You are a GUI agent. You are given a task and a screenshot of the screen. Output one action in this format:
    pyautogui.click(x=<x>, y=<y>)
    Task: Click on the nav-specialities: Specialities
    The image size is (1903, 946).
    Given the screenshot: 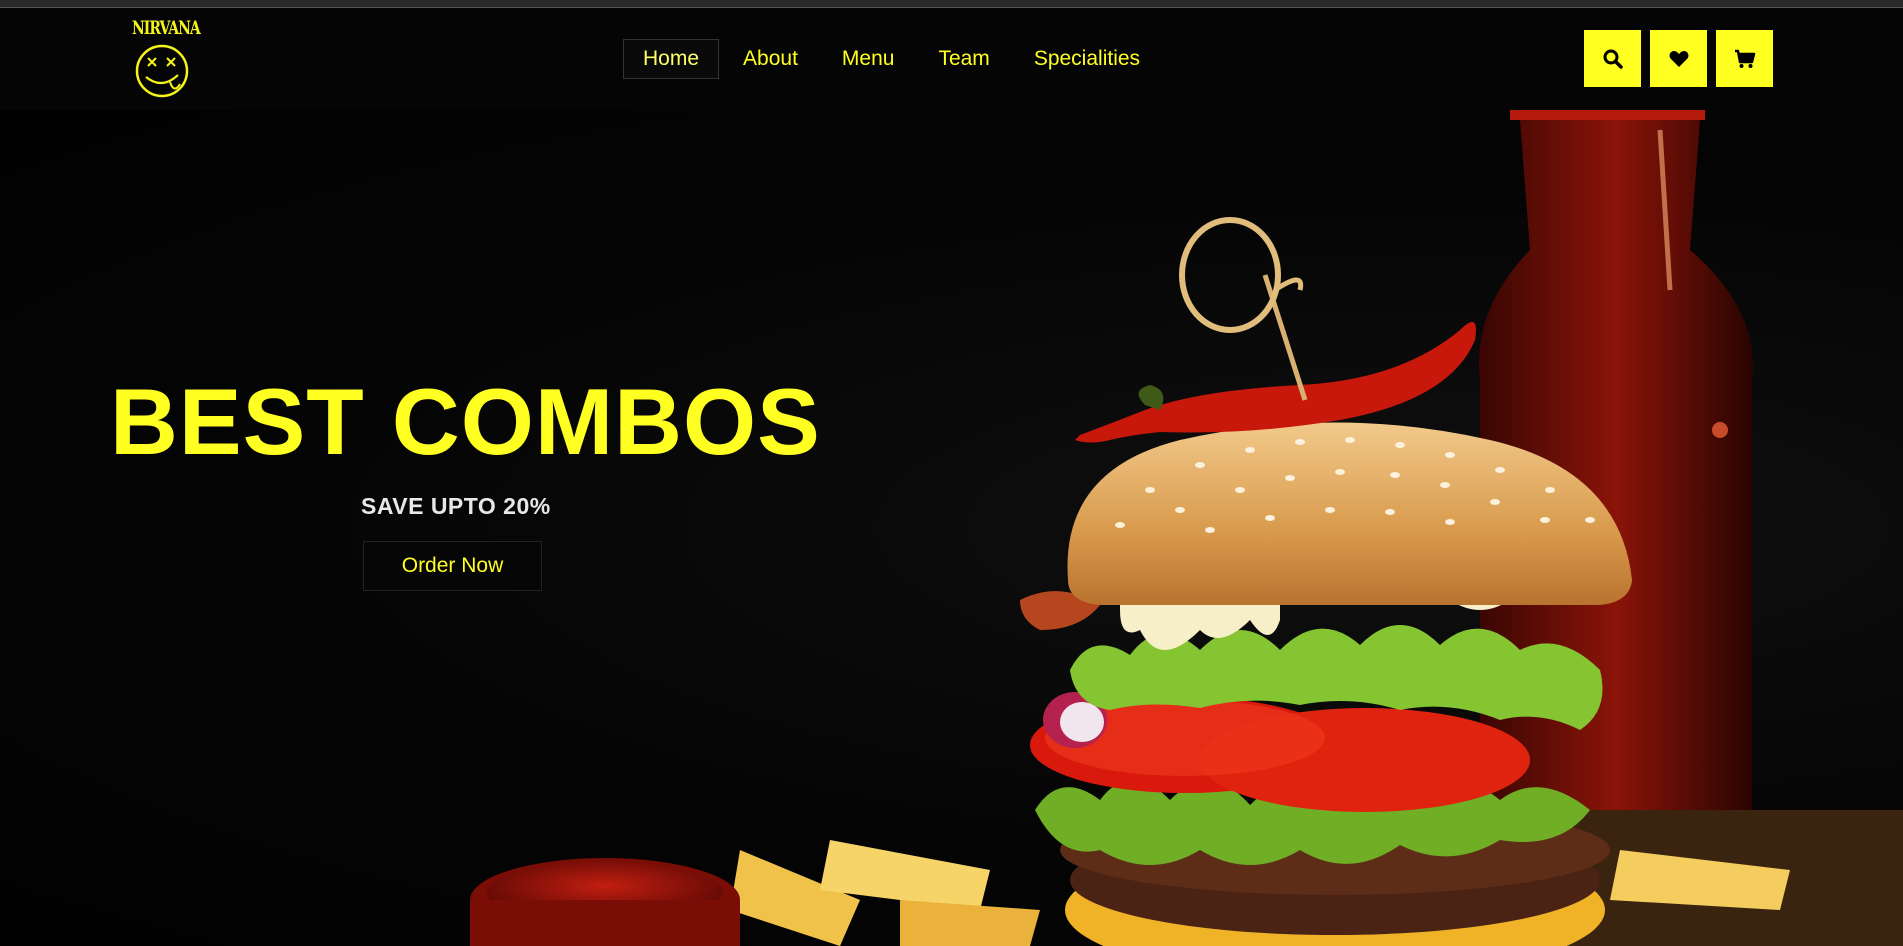 What is the action you would take?
    pyautogui.click(x=1087, y=59)
    